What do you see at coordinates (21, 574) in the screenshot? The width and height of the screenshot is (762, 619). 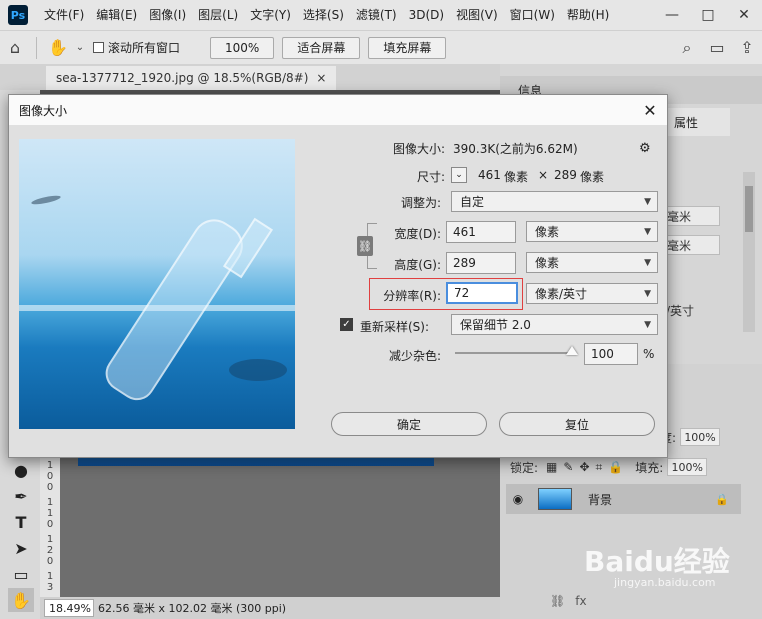 I see `rectangle-tool-icon: ▭` at bounding box center [21, 574].